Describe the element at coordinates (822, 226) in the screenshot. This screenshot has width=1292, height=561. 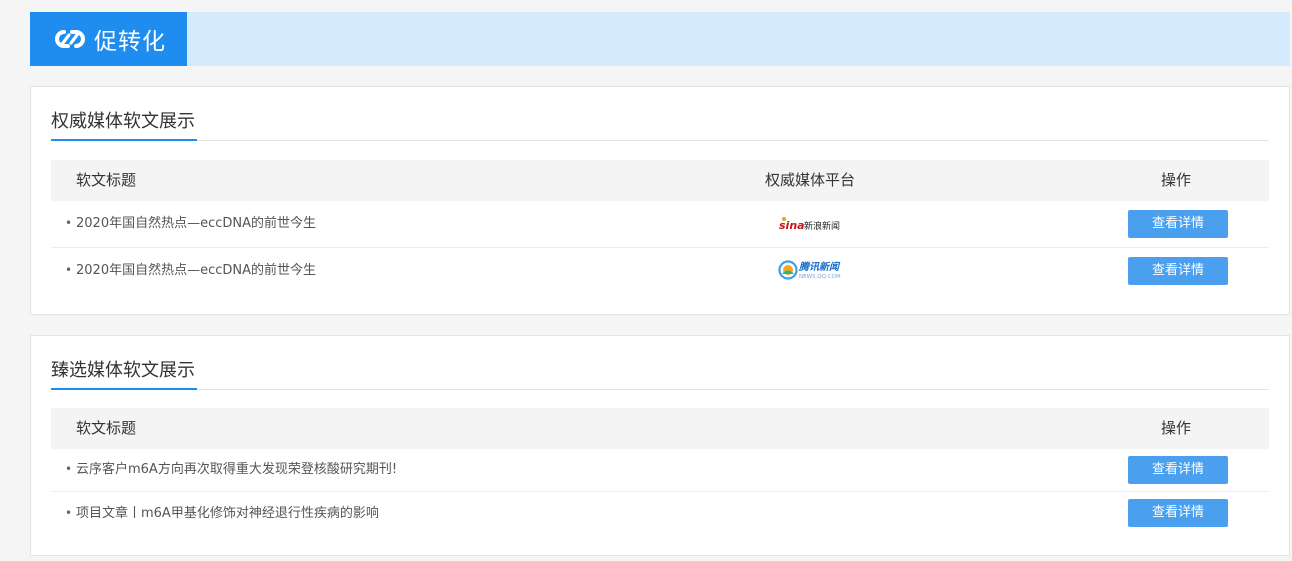
I see `sina-logo-sub: 新浪新闻` at that location.